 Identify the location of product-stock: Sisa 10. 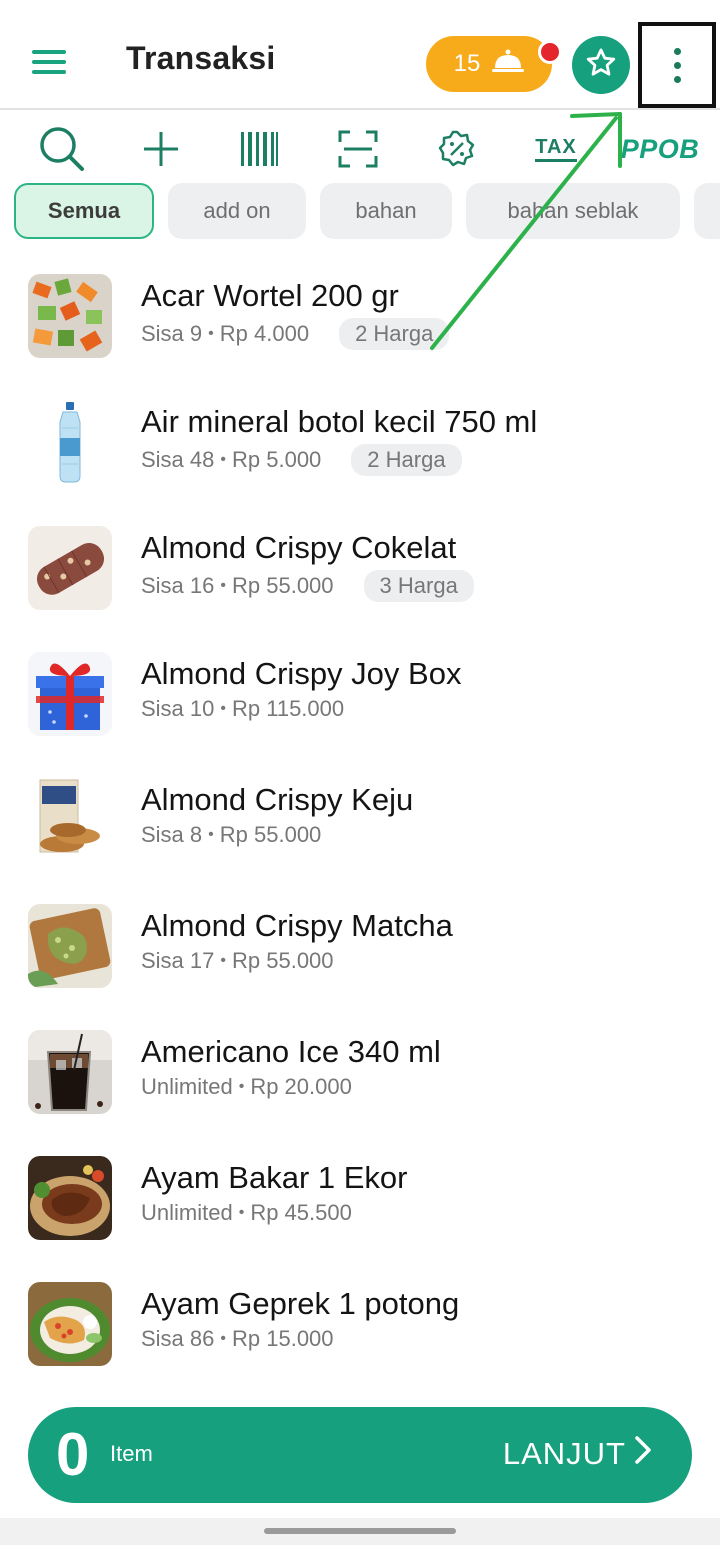
(178, 708).